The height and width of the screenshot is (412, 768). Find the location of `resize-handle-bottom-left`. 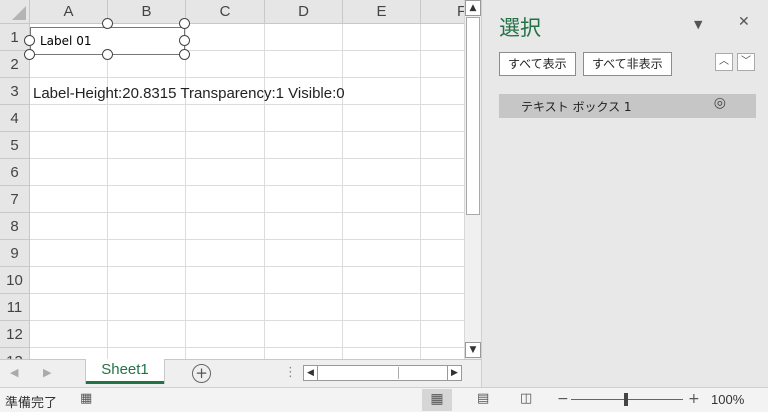

resize-handle-bottom-left is located at coordinates (29, 54).